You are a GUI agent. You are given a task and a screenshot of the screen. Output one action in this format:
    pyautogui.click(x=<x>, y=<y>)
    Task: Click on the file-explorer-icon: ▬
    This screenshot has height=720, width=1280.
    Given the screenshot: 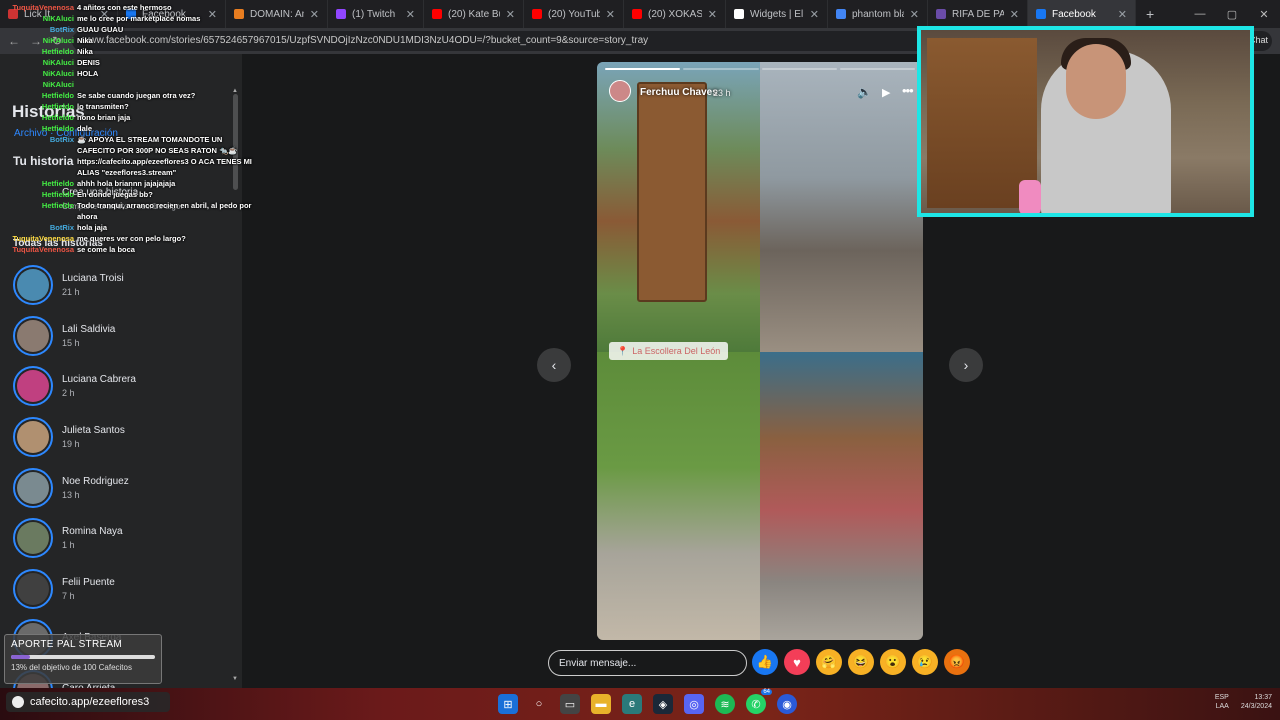 What is the action you would take?
    pyautogui.click(x=601, y=704)
    